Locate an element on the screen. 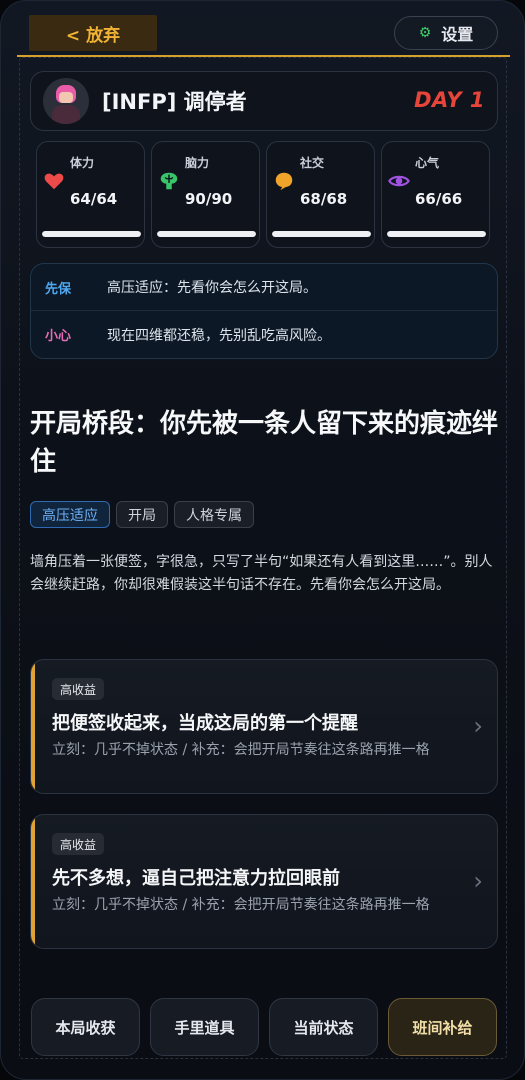 The image size is (525, 1080). hint-panel: 先保 高压适应：先看你会怎么开这局。 小心 现在四维都还稳，先别乱吃高风险。 is located at coordinates (264, 311).